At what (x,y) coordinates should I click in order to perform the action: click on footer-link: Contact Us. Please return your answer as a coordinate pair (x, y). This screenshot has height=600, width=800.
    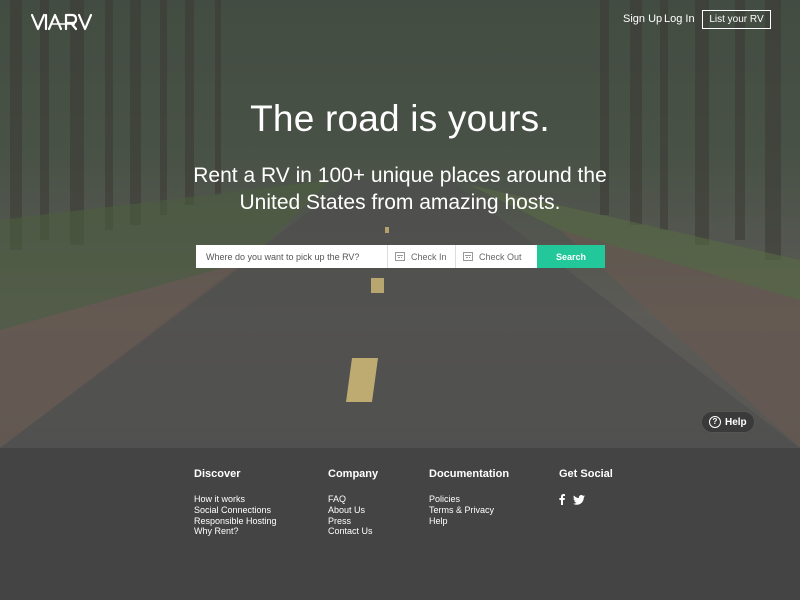
    Looking at the image, I should click on (353, 531).